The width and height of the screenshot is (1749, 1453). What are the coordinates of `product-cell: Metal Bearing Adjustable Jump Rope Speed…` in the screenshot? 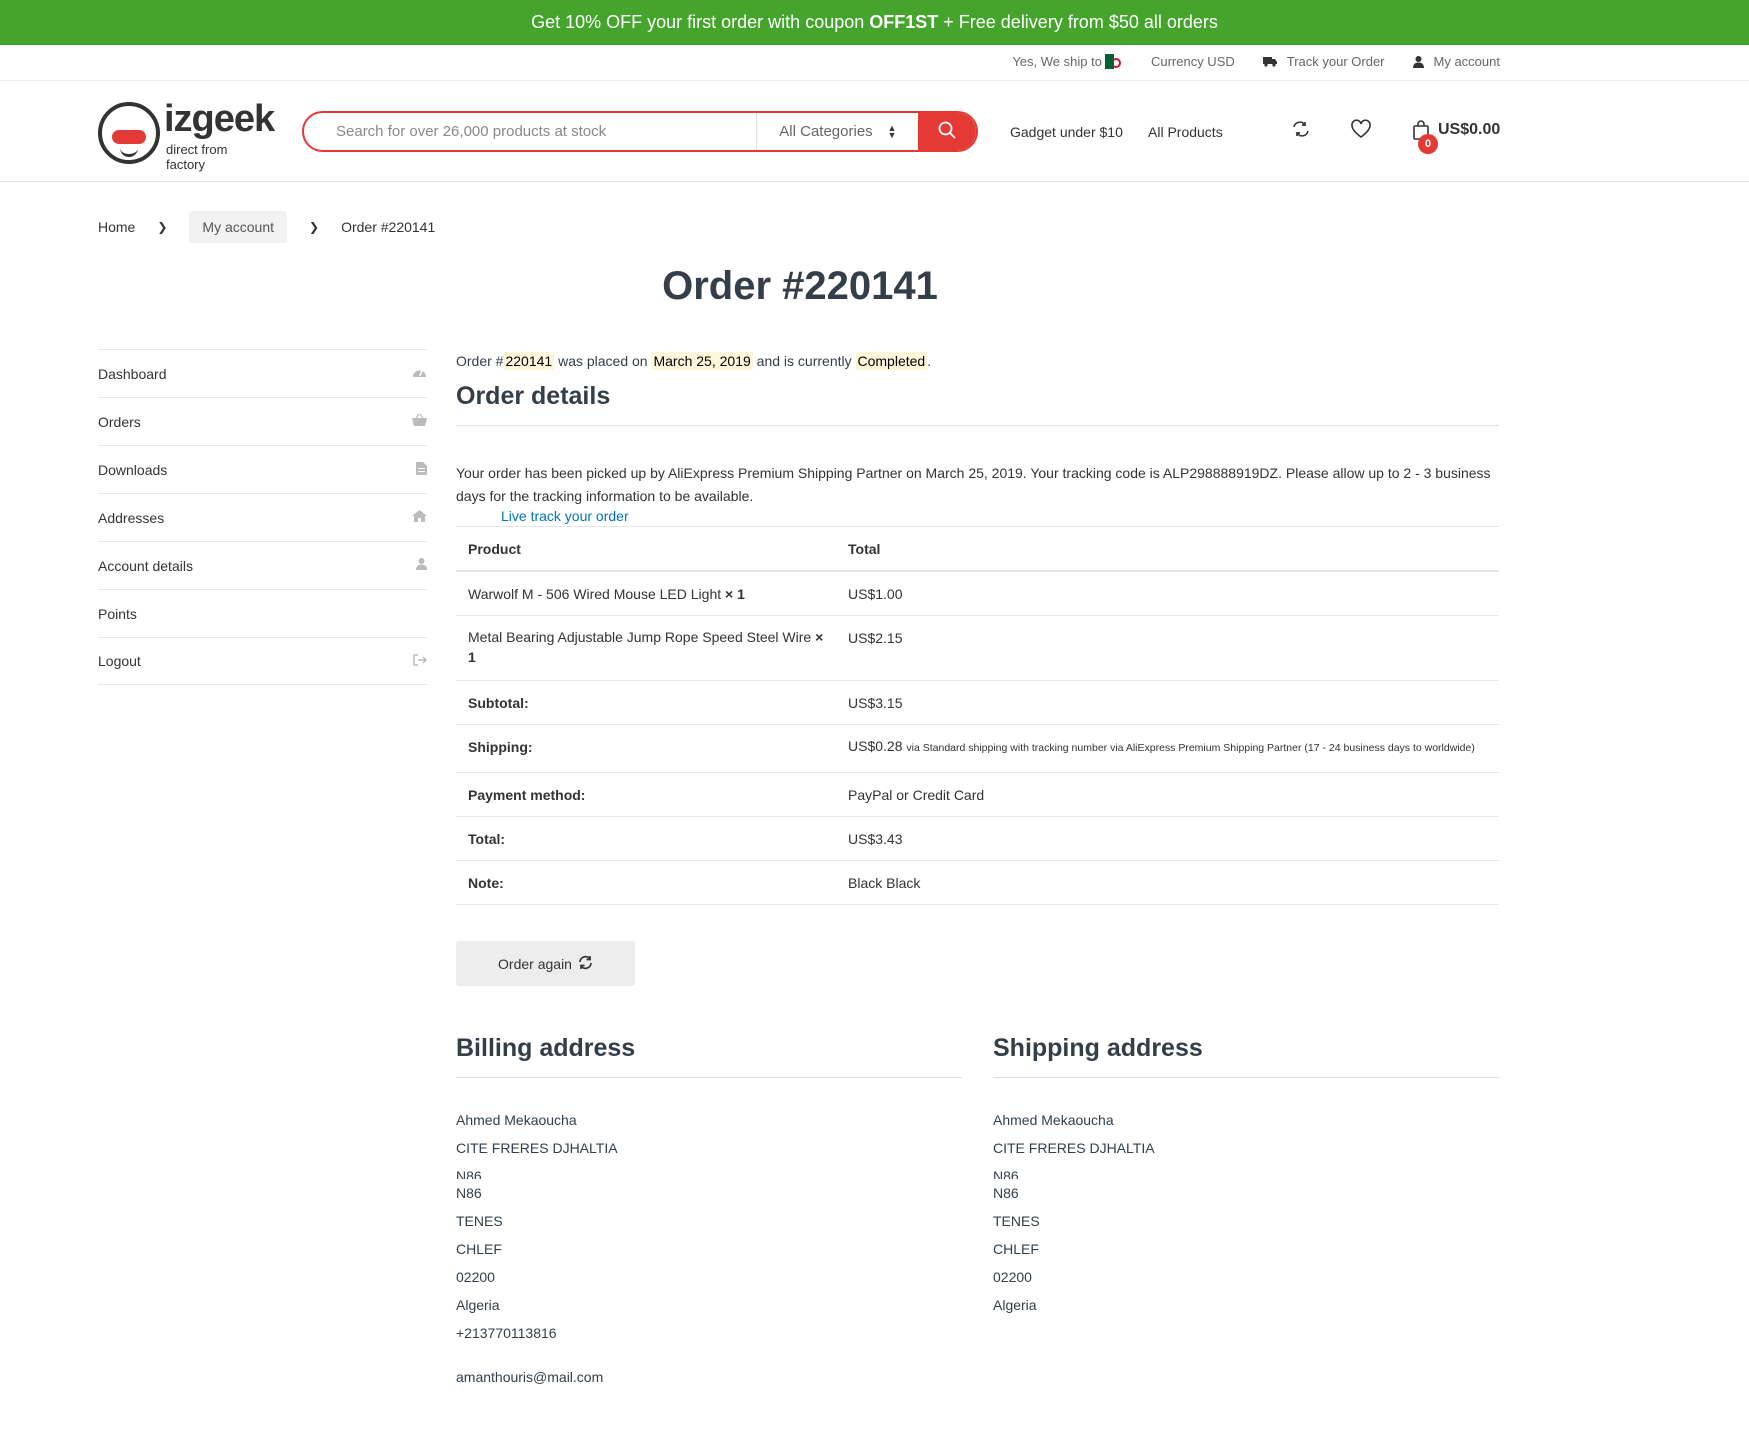 It's located at (646, 648).